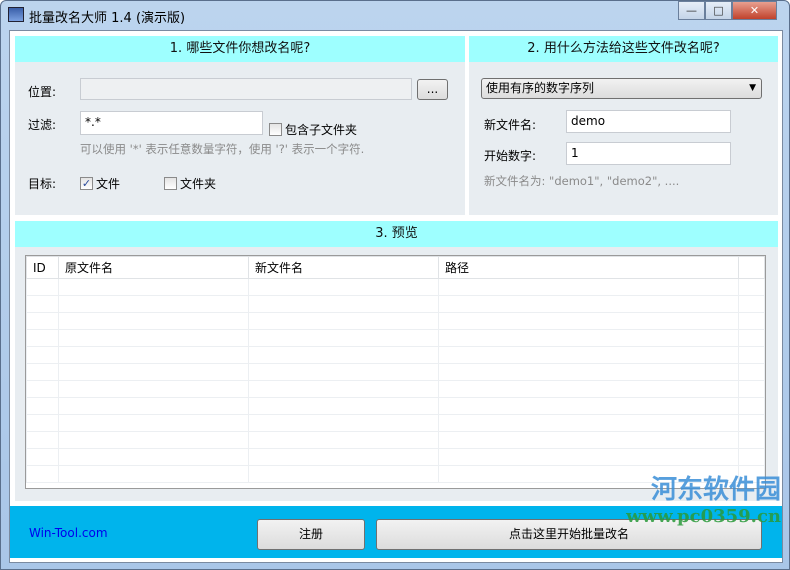 This screenshot has width=790, height=570. I want to click on panel-method-header: 2. 用什么方法给这些文件改名呢?, so click(623, 49).